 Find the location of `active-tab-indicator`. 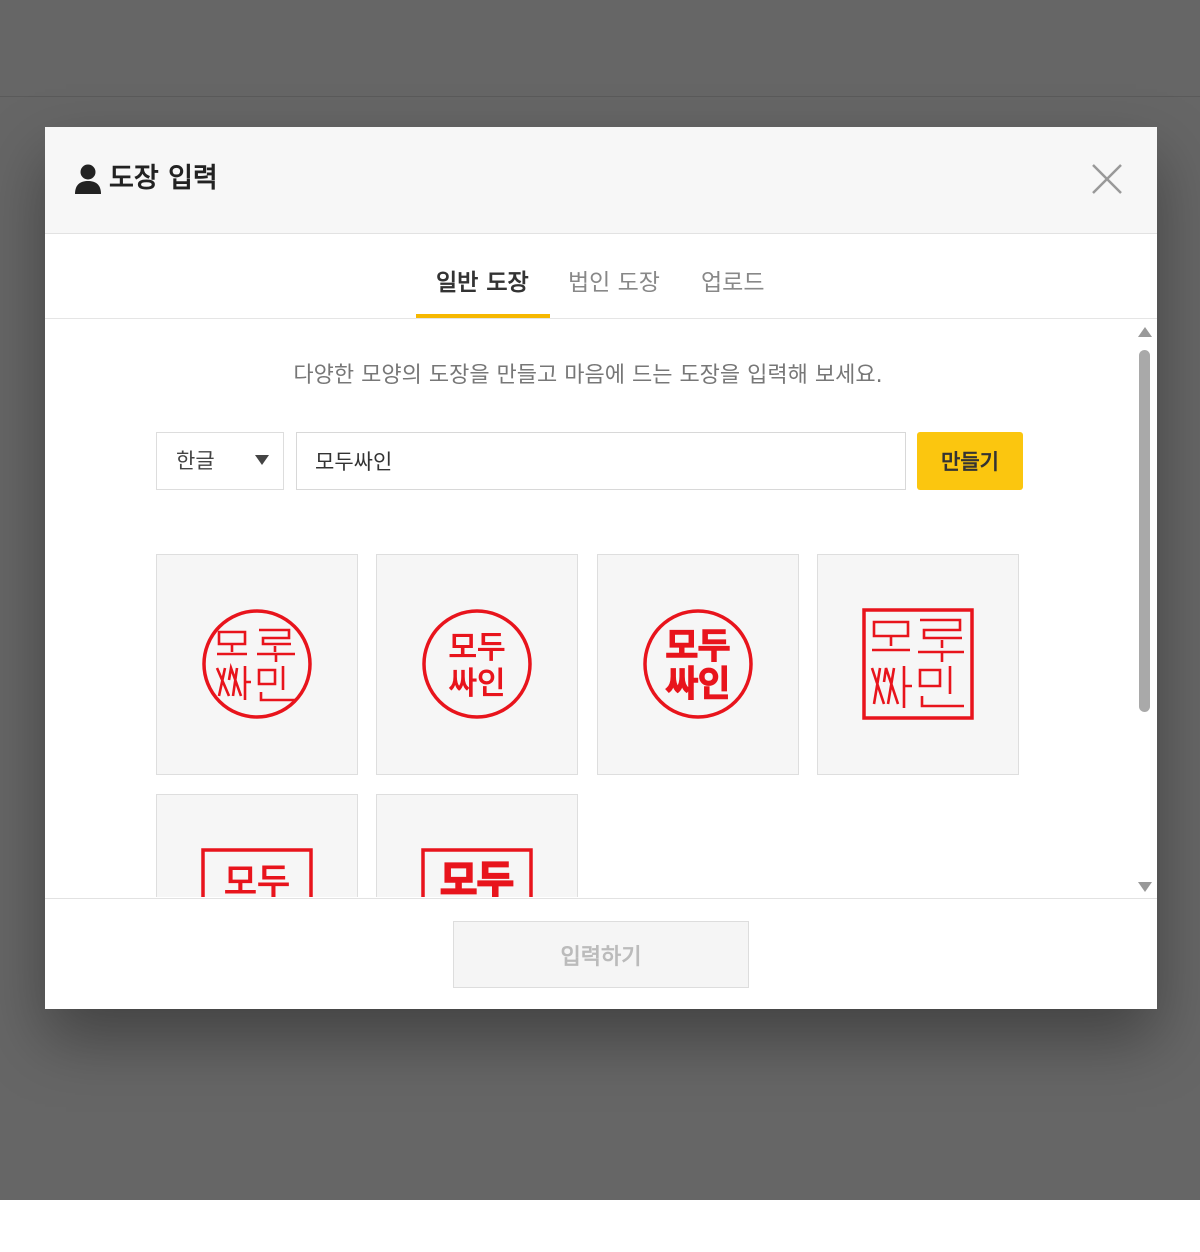

active-tab-indicator is located at coordinates (483, 316).